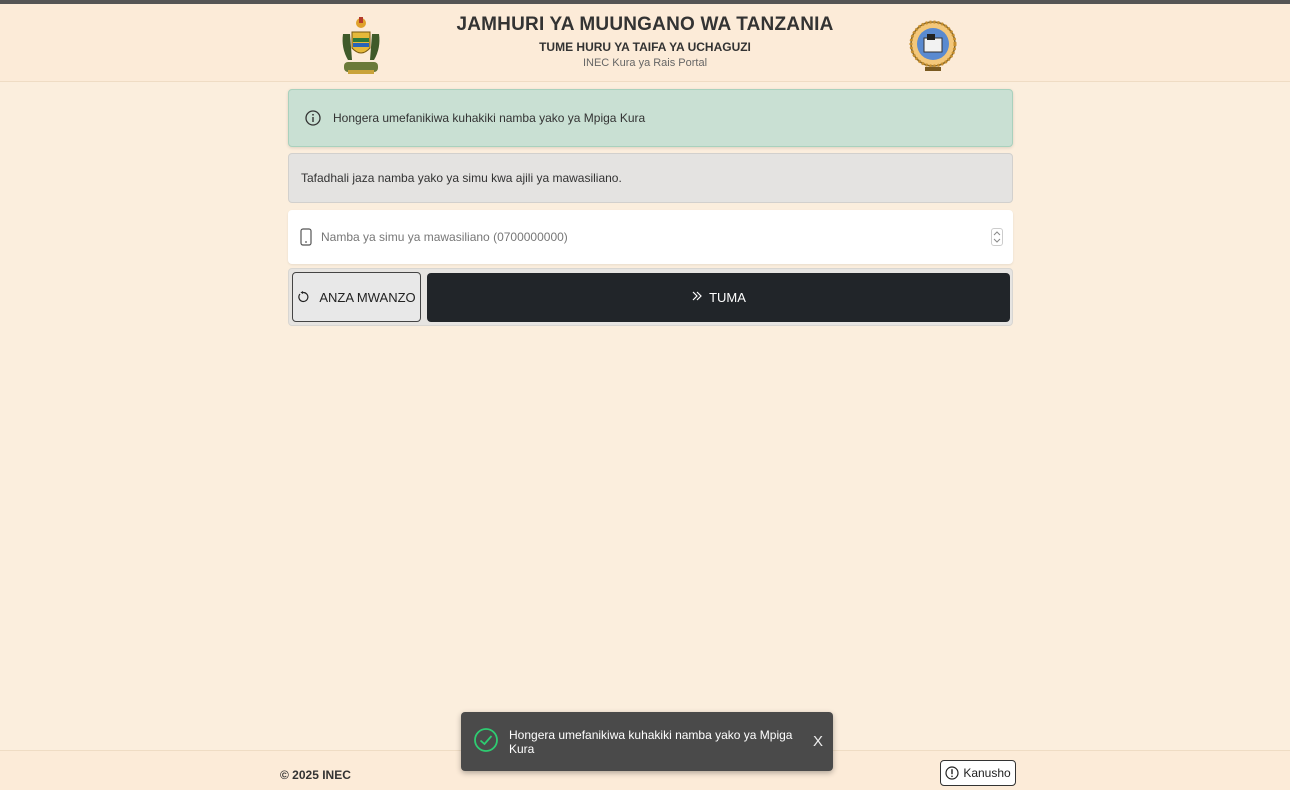 The image size is (1290, 790). What do you see at coordinates (997, 237) in the screenshot?
I see `number-spinner` at bounding box center [997, 237].